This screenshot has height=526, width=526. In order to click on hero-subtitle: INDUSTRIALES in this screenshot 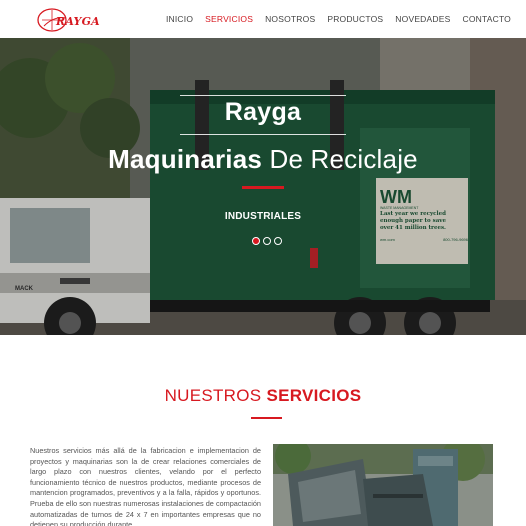, I will do `click(263, 216)`.